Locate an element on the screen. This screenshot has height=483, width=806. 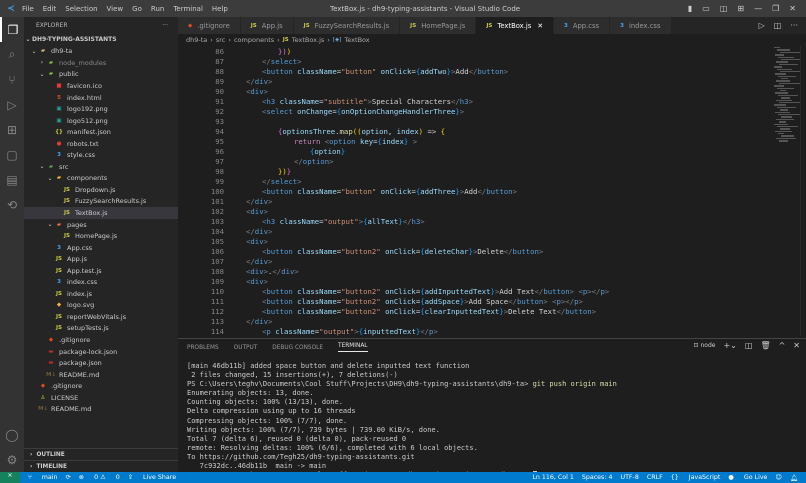
tab-app-js: JS App.js is located at coordinates (267, 25).